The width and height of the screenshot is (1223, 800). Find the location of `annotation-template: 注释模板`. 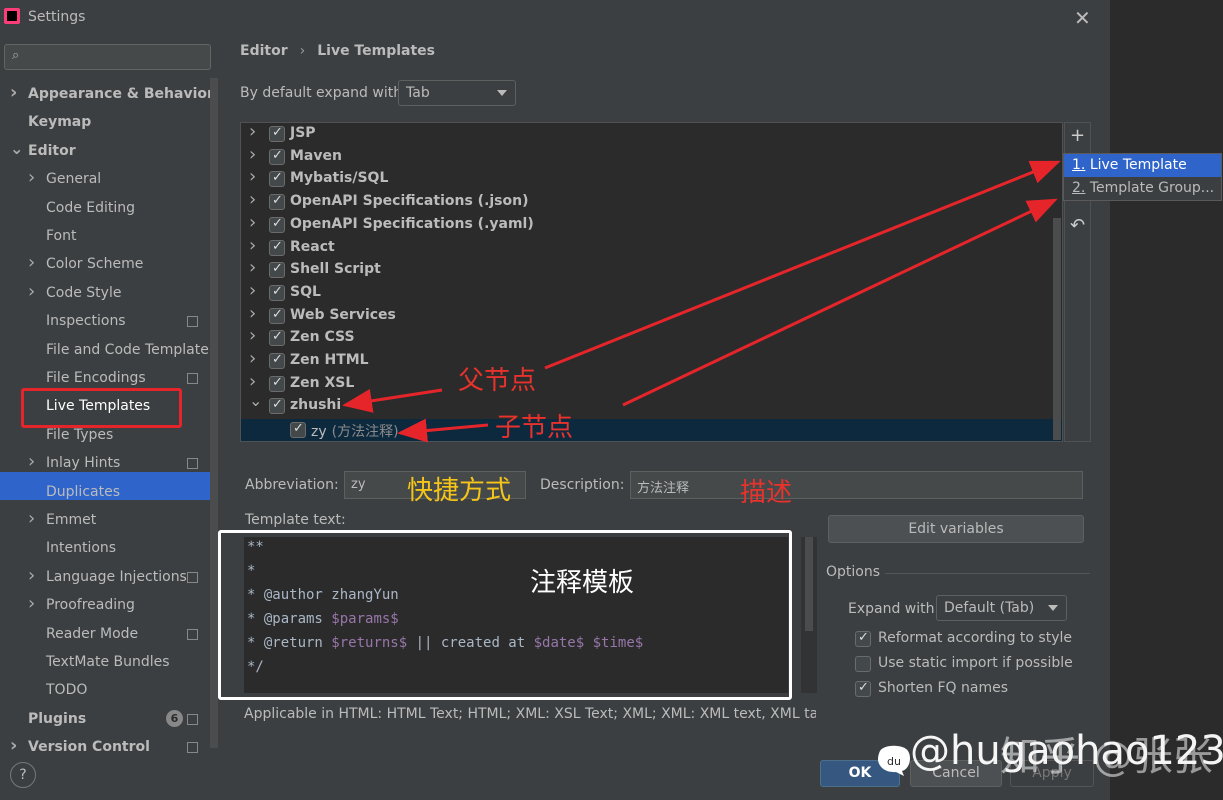

annotation-template: 注释模板 is located at coordinates (582, 583).